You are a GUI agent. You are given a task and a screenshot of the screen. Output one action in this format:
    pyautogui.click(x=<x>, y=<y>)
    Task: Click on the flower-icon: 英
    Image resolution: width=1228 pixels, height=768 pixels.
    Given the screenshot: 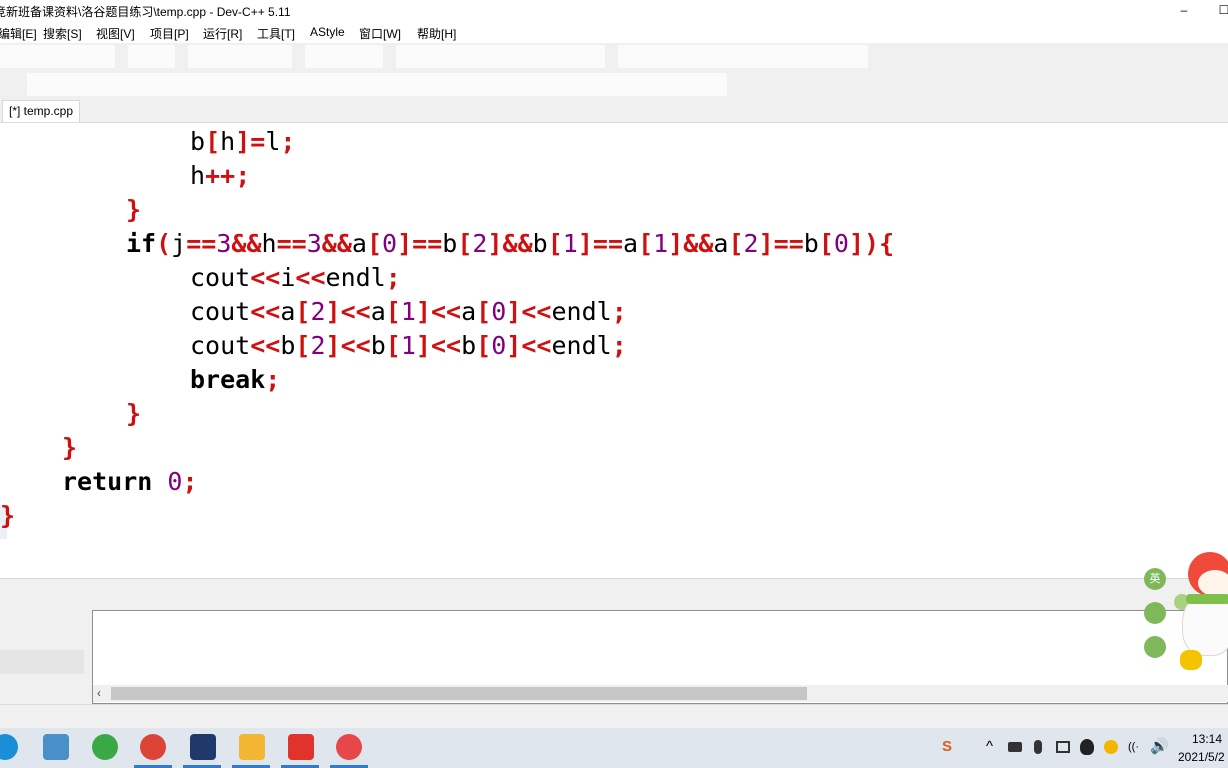 What is the action you would take?
    pyautogui.click(x=1155, y=579)
    